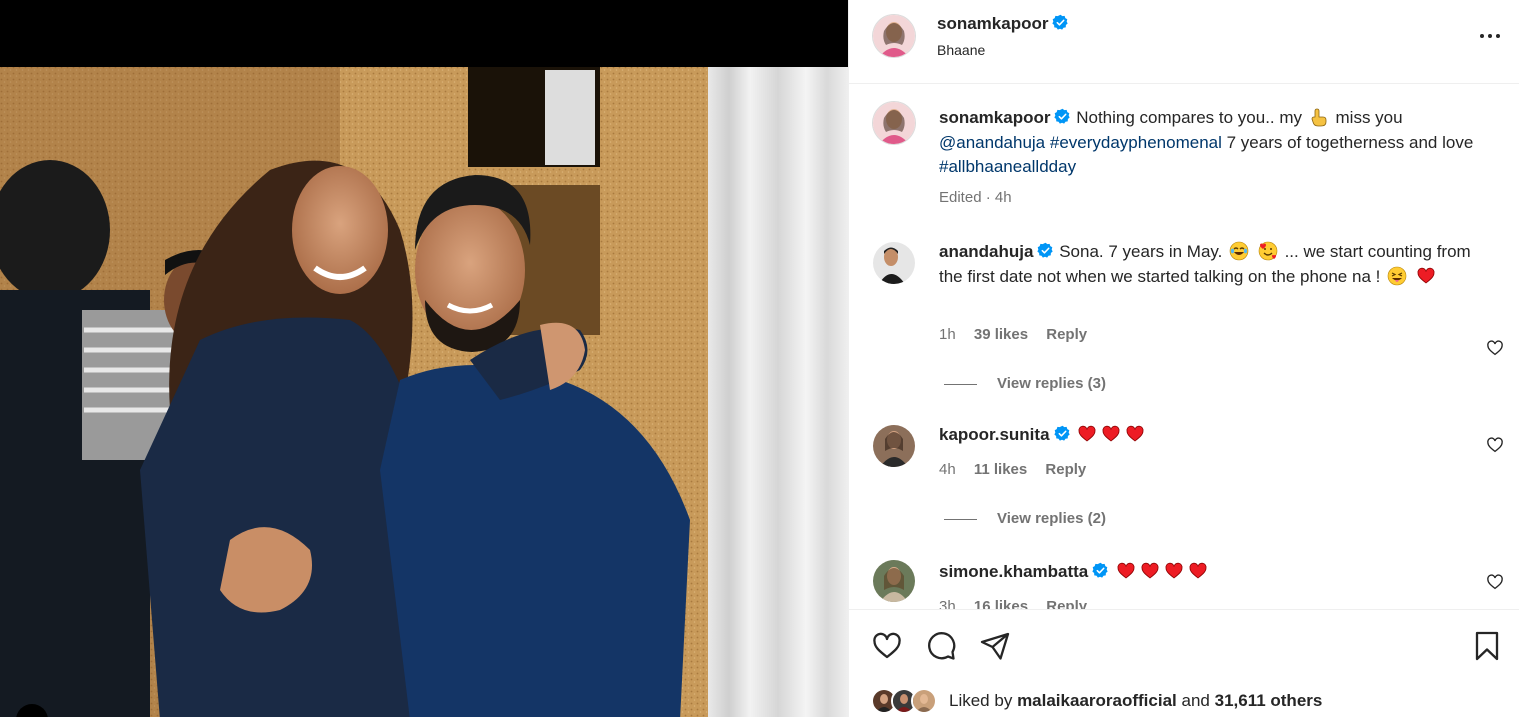 The height and width of the screenshot is (717, 1519). Describe the element at coordinates (1319, 117) in the screenshot. I see `pointing-hand-emoji-icon` at that location.